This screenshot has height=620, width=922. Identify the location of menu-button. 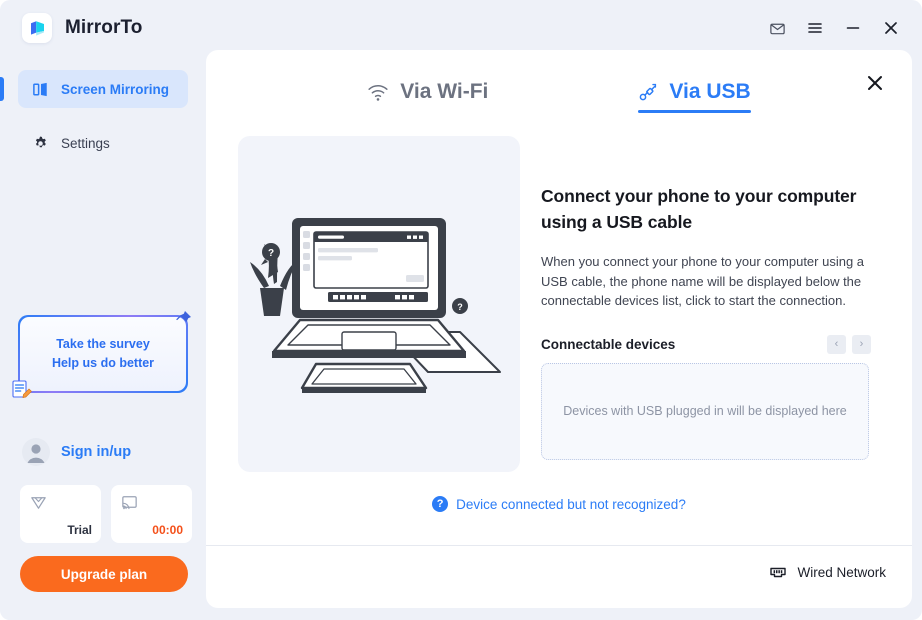
(815, 28).